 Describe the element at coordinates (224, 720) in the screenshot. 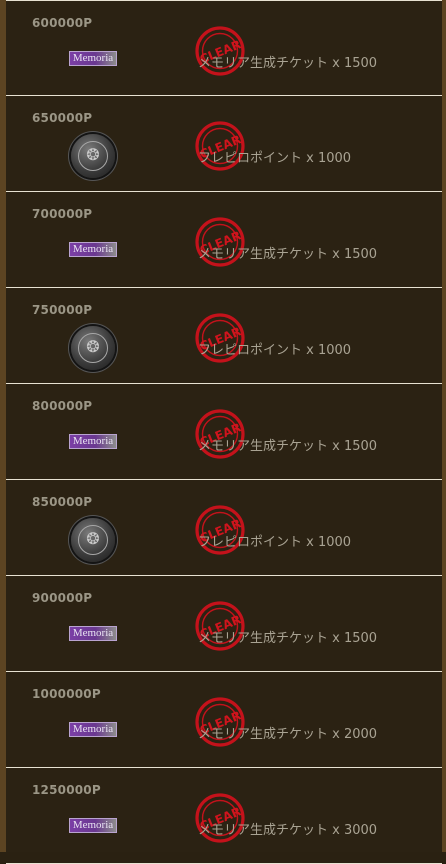

I see `reward-row: 1000000P Memoria CLEAR メモリア生成チケット x 2000` at that location.